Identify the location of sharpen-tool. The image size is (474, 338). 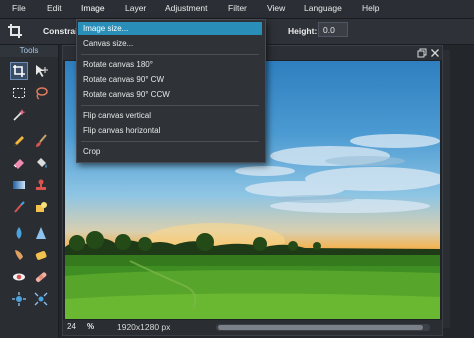
(41, 233).